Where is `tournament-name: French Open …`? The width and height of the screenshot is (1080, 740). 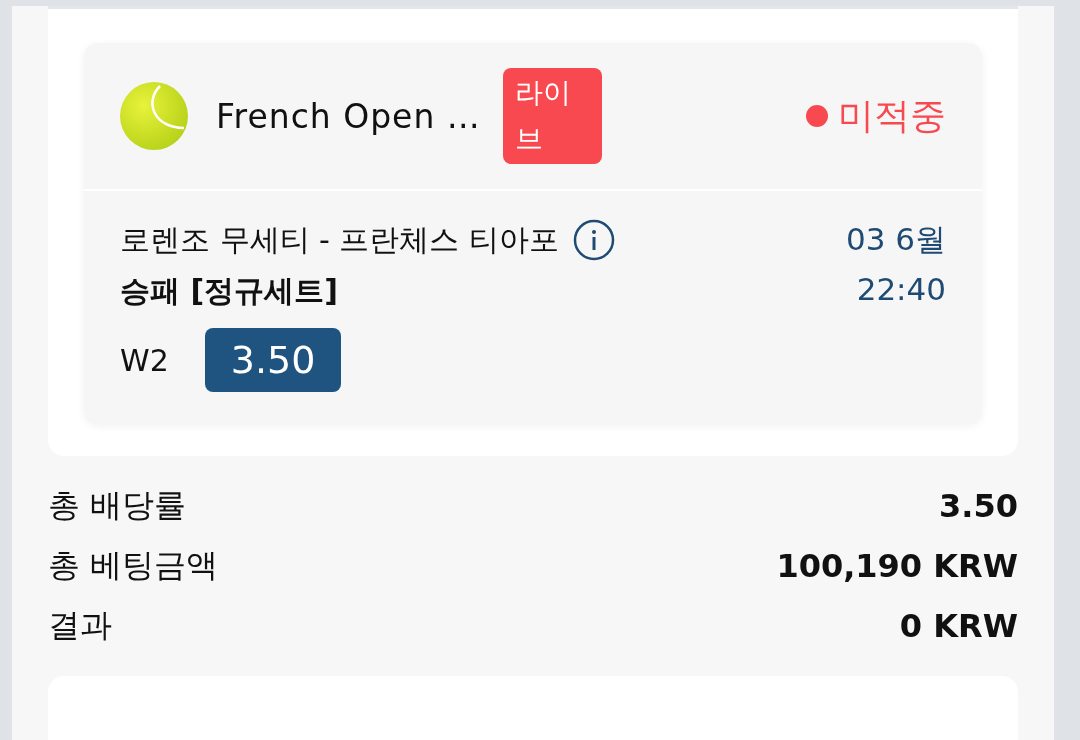 tournament-name: French Open … is located at coordinates (348, 116).